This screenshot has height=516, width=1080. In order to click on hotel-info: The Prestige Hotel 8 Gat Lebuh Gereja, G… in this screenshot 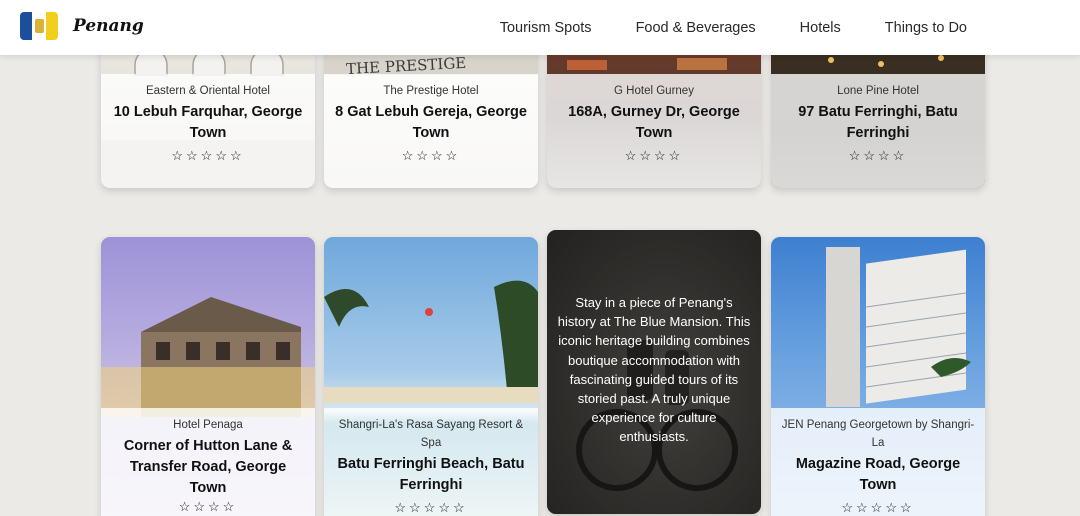, I will do `click(431, 131)`.